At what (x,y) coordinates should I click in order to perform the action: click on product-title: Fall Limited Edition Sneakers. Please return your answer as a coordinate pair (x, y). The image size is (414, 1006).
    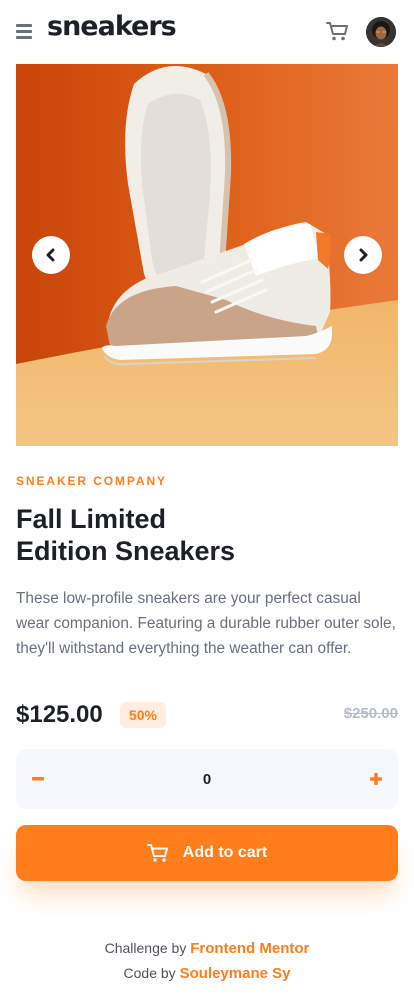
    Looking at the image, I should click on (186, 535).